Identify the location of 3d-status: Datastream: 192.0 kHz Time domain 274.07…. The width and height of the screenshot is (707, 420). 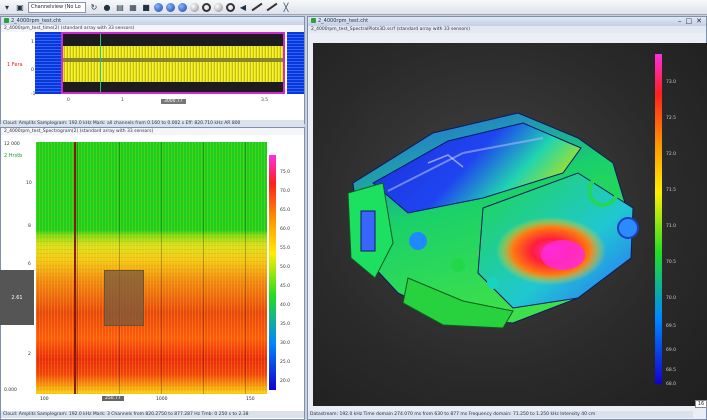
(500, 414).